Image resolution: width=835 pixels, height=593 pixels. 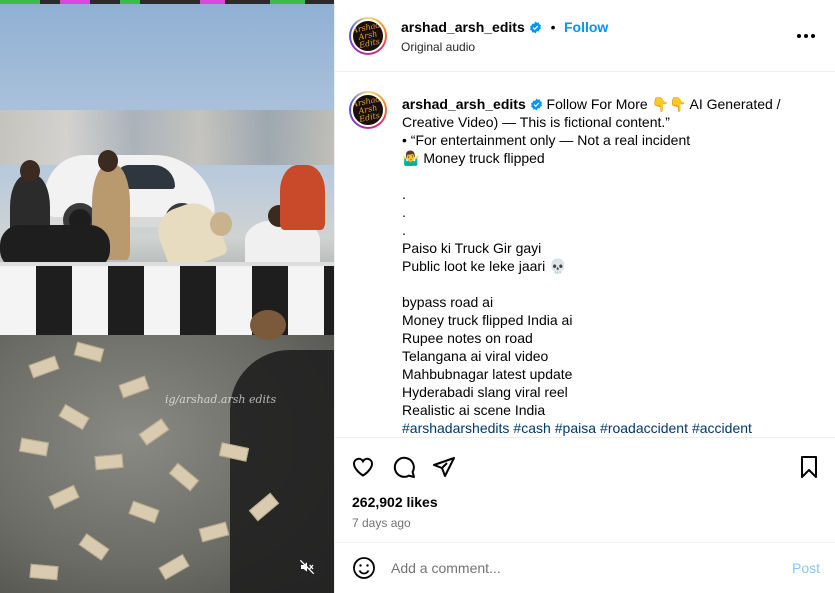 I want to click on comment-input, so click(x=581, y=568).